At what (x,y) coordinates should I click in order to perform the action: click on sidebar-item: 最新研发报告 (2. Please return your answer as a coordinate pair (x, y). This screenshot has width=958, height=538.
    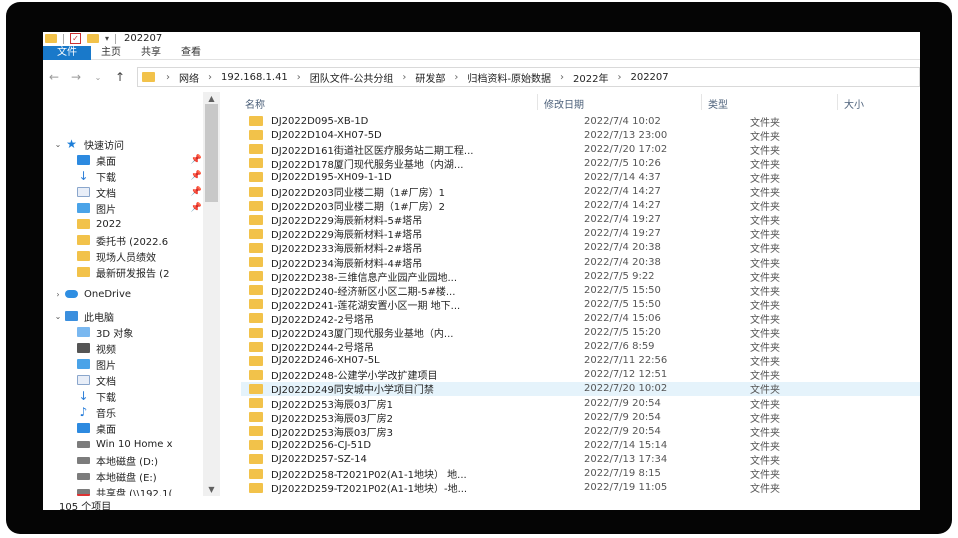
    Looking at the image, I should click on (125, 272).